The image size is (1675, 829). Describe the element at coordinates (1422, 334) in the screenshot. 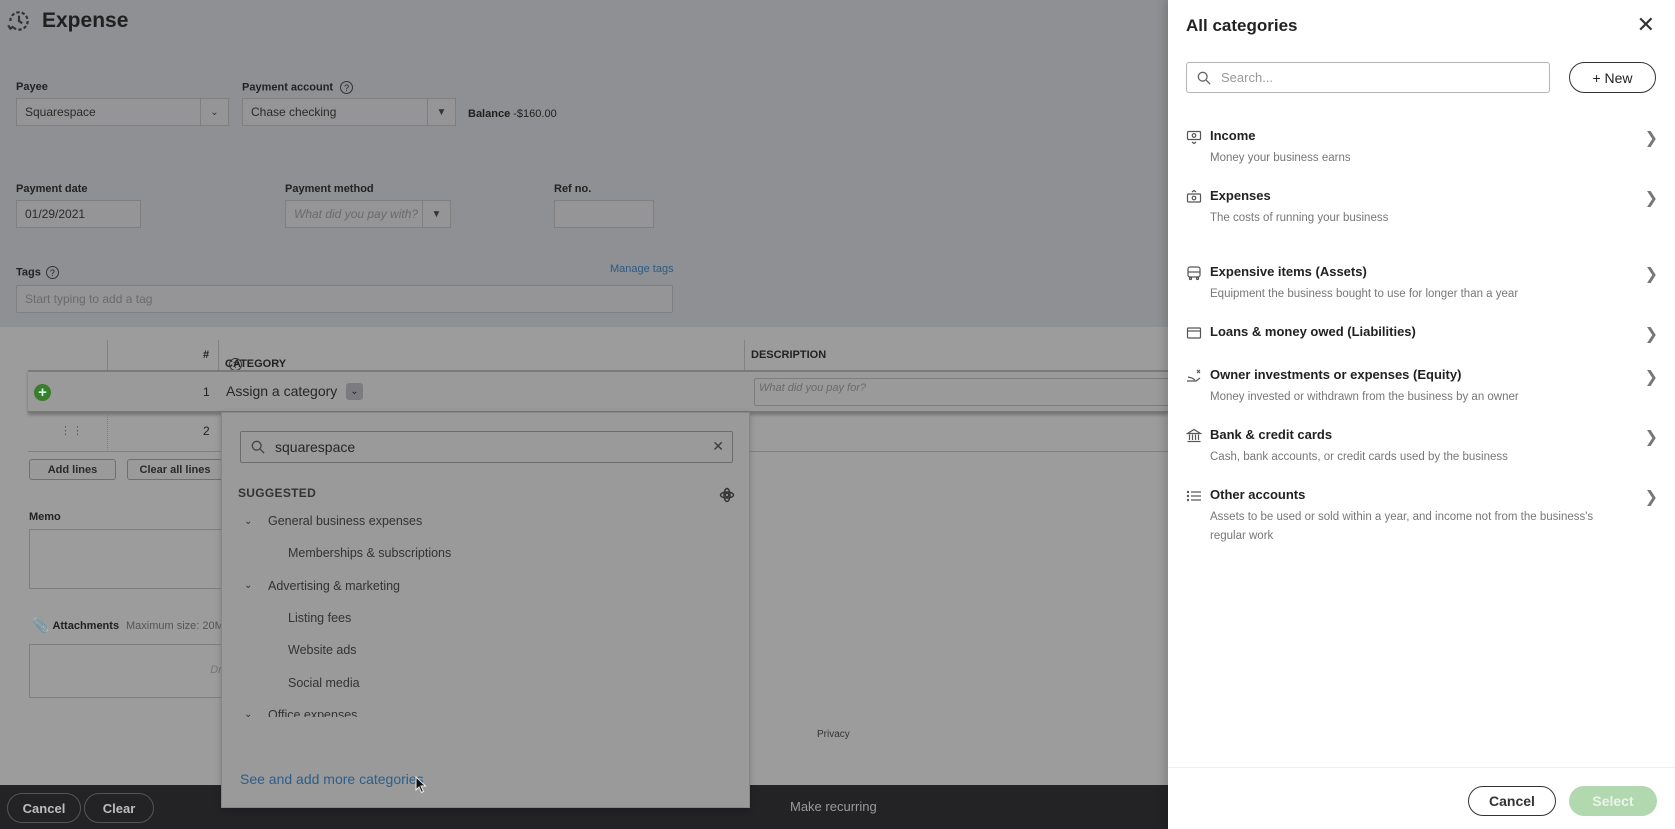

I see `category-type-item: Loans & money owed (Liabilities) ❯` at that location.